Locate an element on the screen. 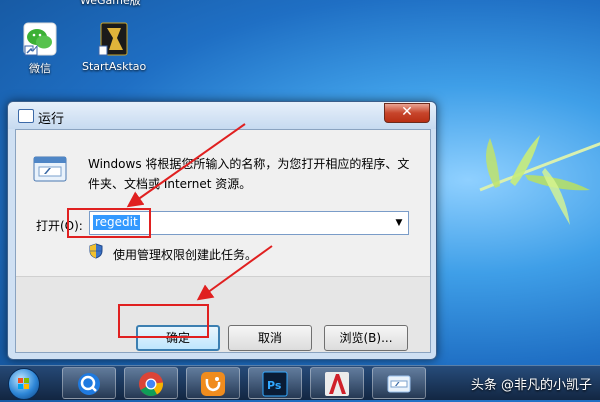  search-app-icon is located at coordinates (89, 384).